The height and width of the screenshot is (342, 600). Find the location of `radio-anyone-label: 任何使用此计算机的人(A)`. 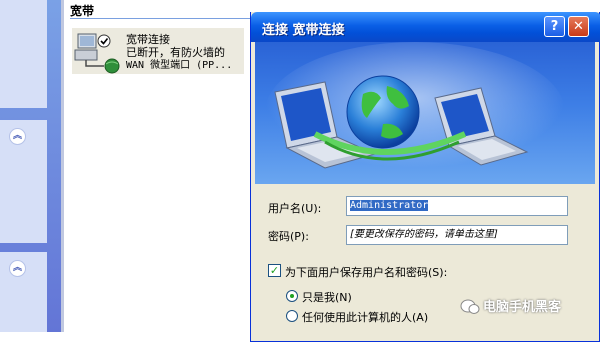

radio-anyone-label: 任何使用此计算机的人(A) is located at coordinates (365, 317).